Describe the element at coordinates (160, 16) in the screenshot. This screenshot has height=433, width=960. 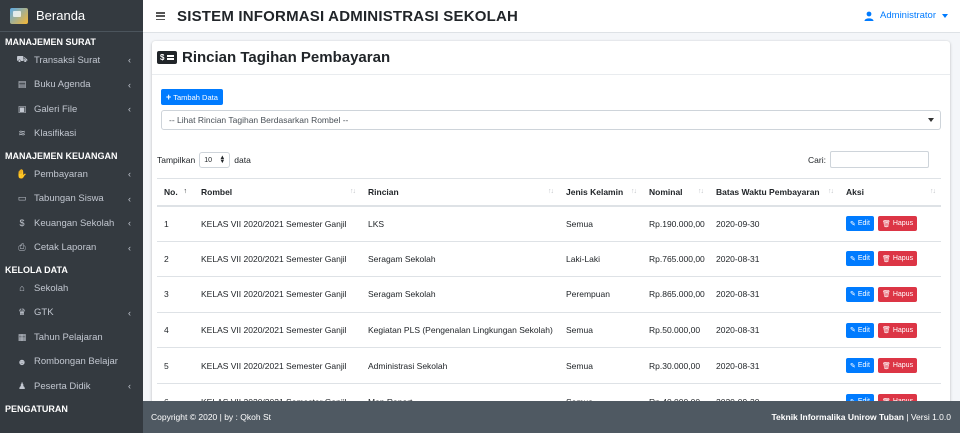
I see `menu-toggle-icon` at that location.